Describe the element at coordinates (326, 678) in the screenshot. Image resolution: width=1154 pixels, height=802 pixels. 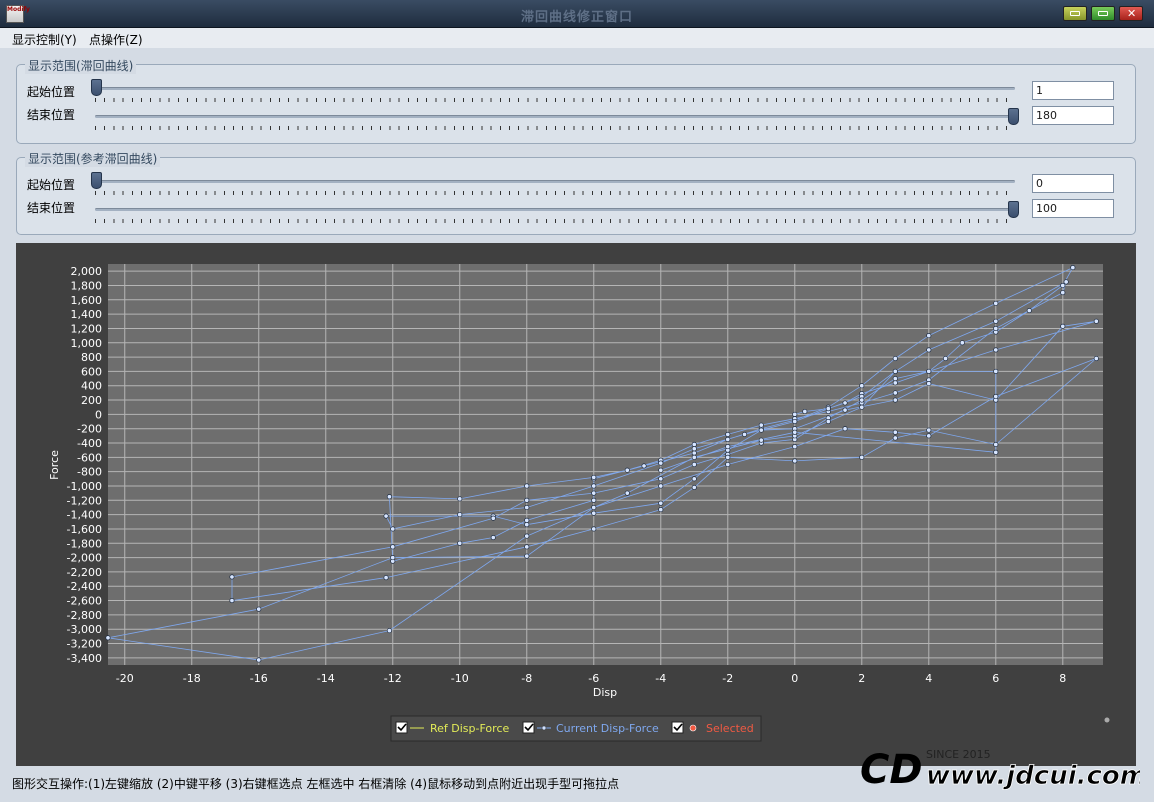
I see `x-tick-label: -14` at that location.